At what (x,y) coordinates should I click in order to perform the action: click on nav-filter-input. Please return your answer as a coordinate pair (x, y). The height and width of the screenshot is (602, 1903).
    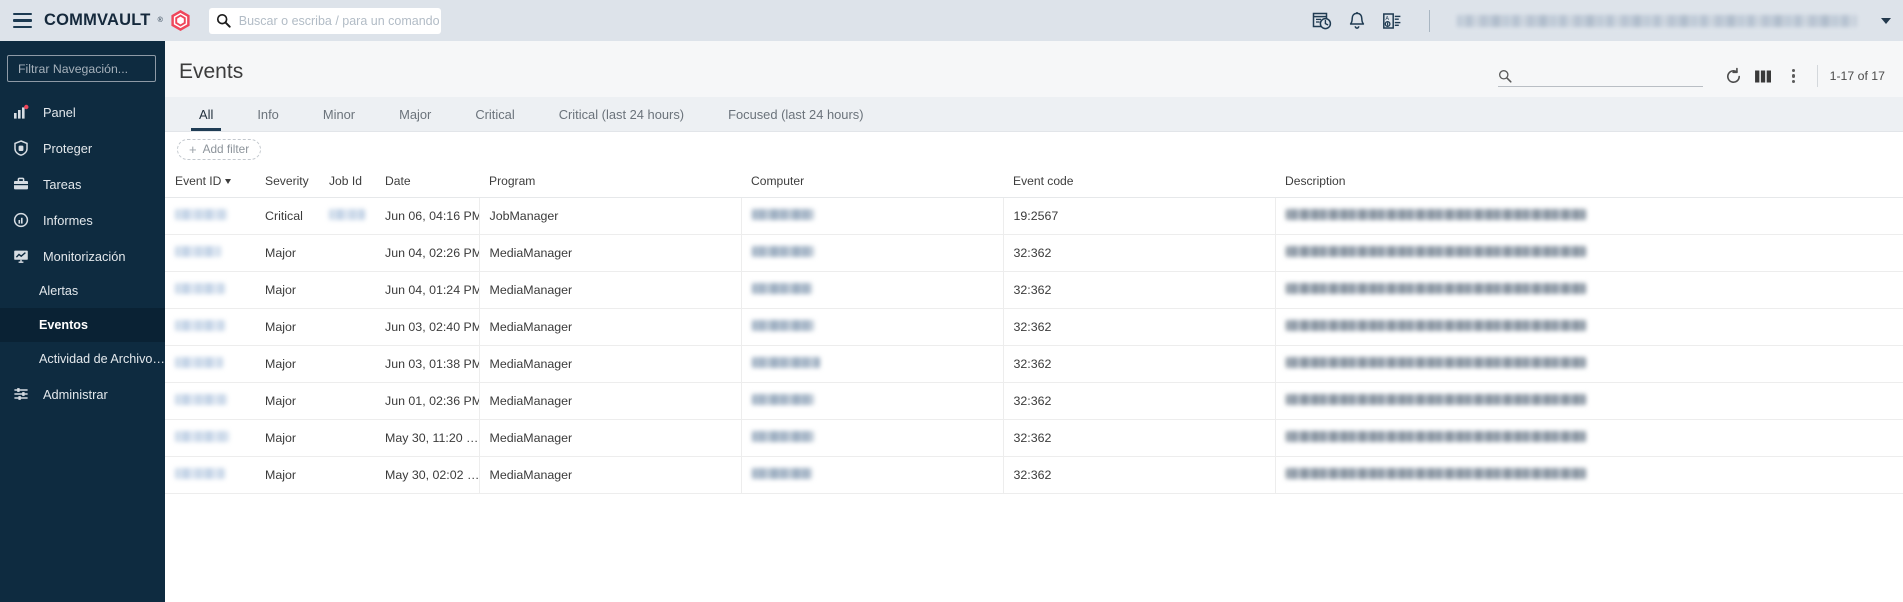
    Looking at the image, I should click on (81, 68).